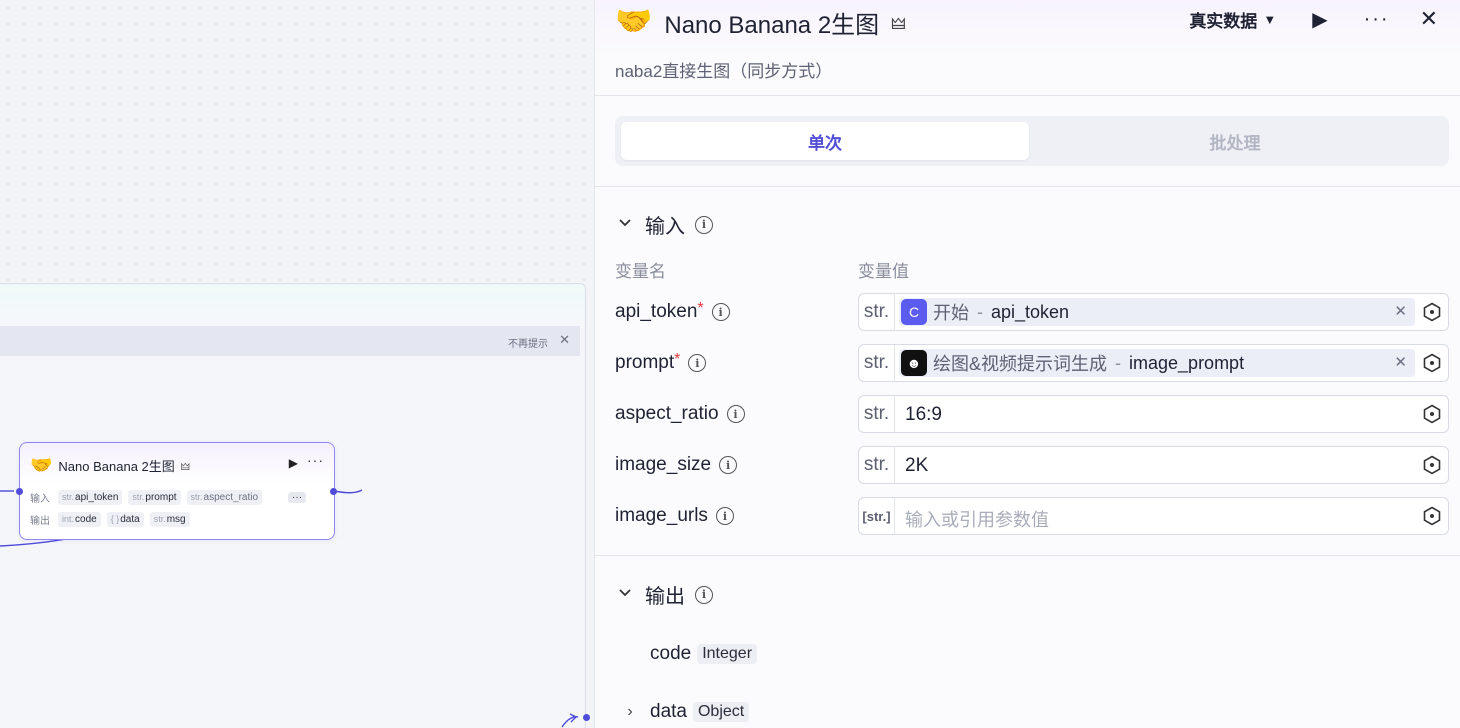 The width and height of the screenshot is (1460, 728). Describe the element at coordinates (645, 362) in the screenshot. I see `var-name: prompt` at that location.